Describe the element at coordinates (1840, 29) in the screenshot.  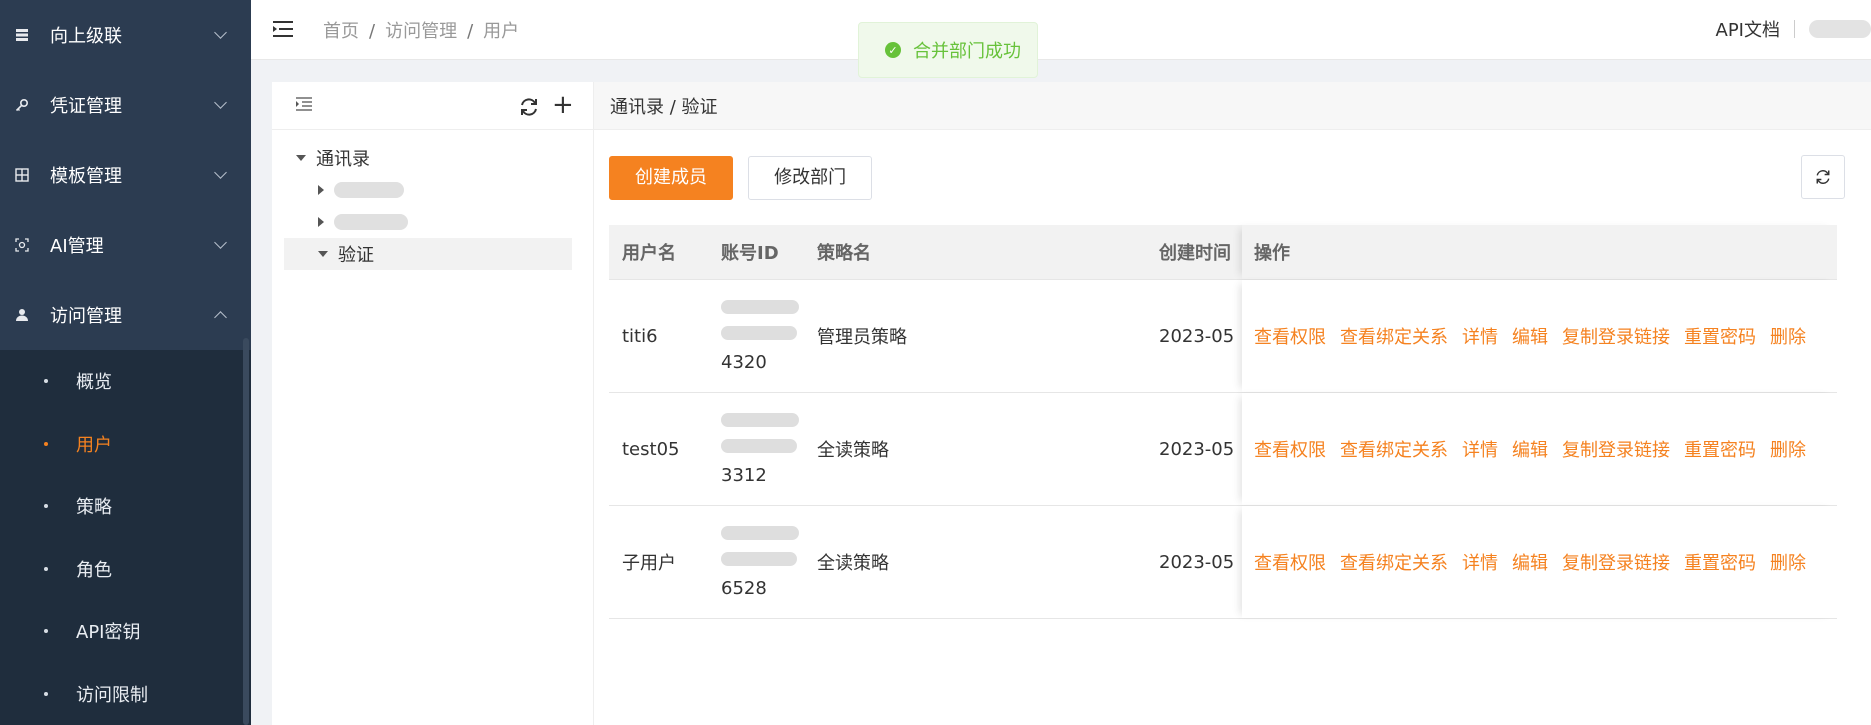
I see `user-avatar` at that location.